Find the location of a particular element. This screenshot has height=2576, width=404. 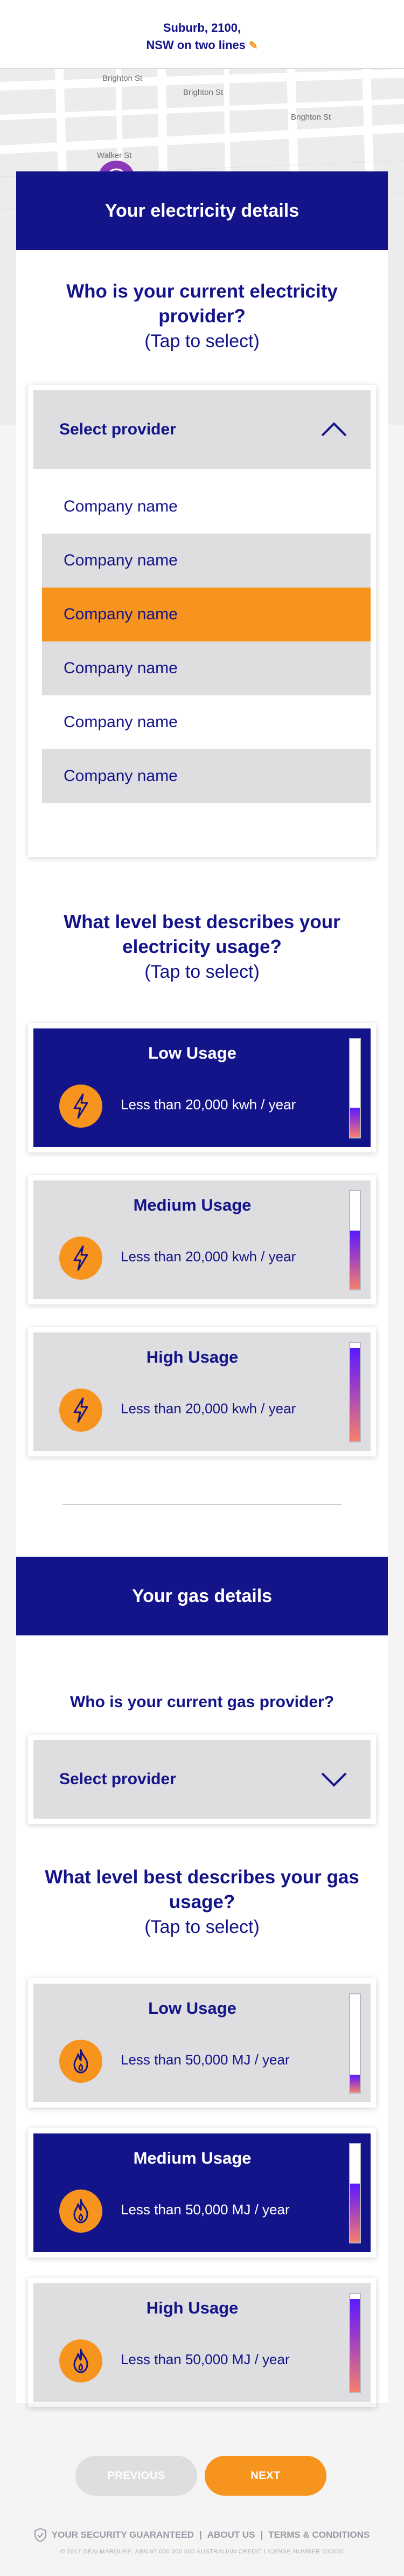

chevron-up-icon is located at coordinates (334, 430).